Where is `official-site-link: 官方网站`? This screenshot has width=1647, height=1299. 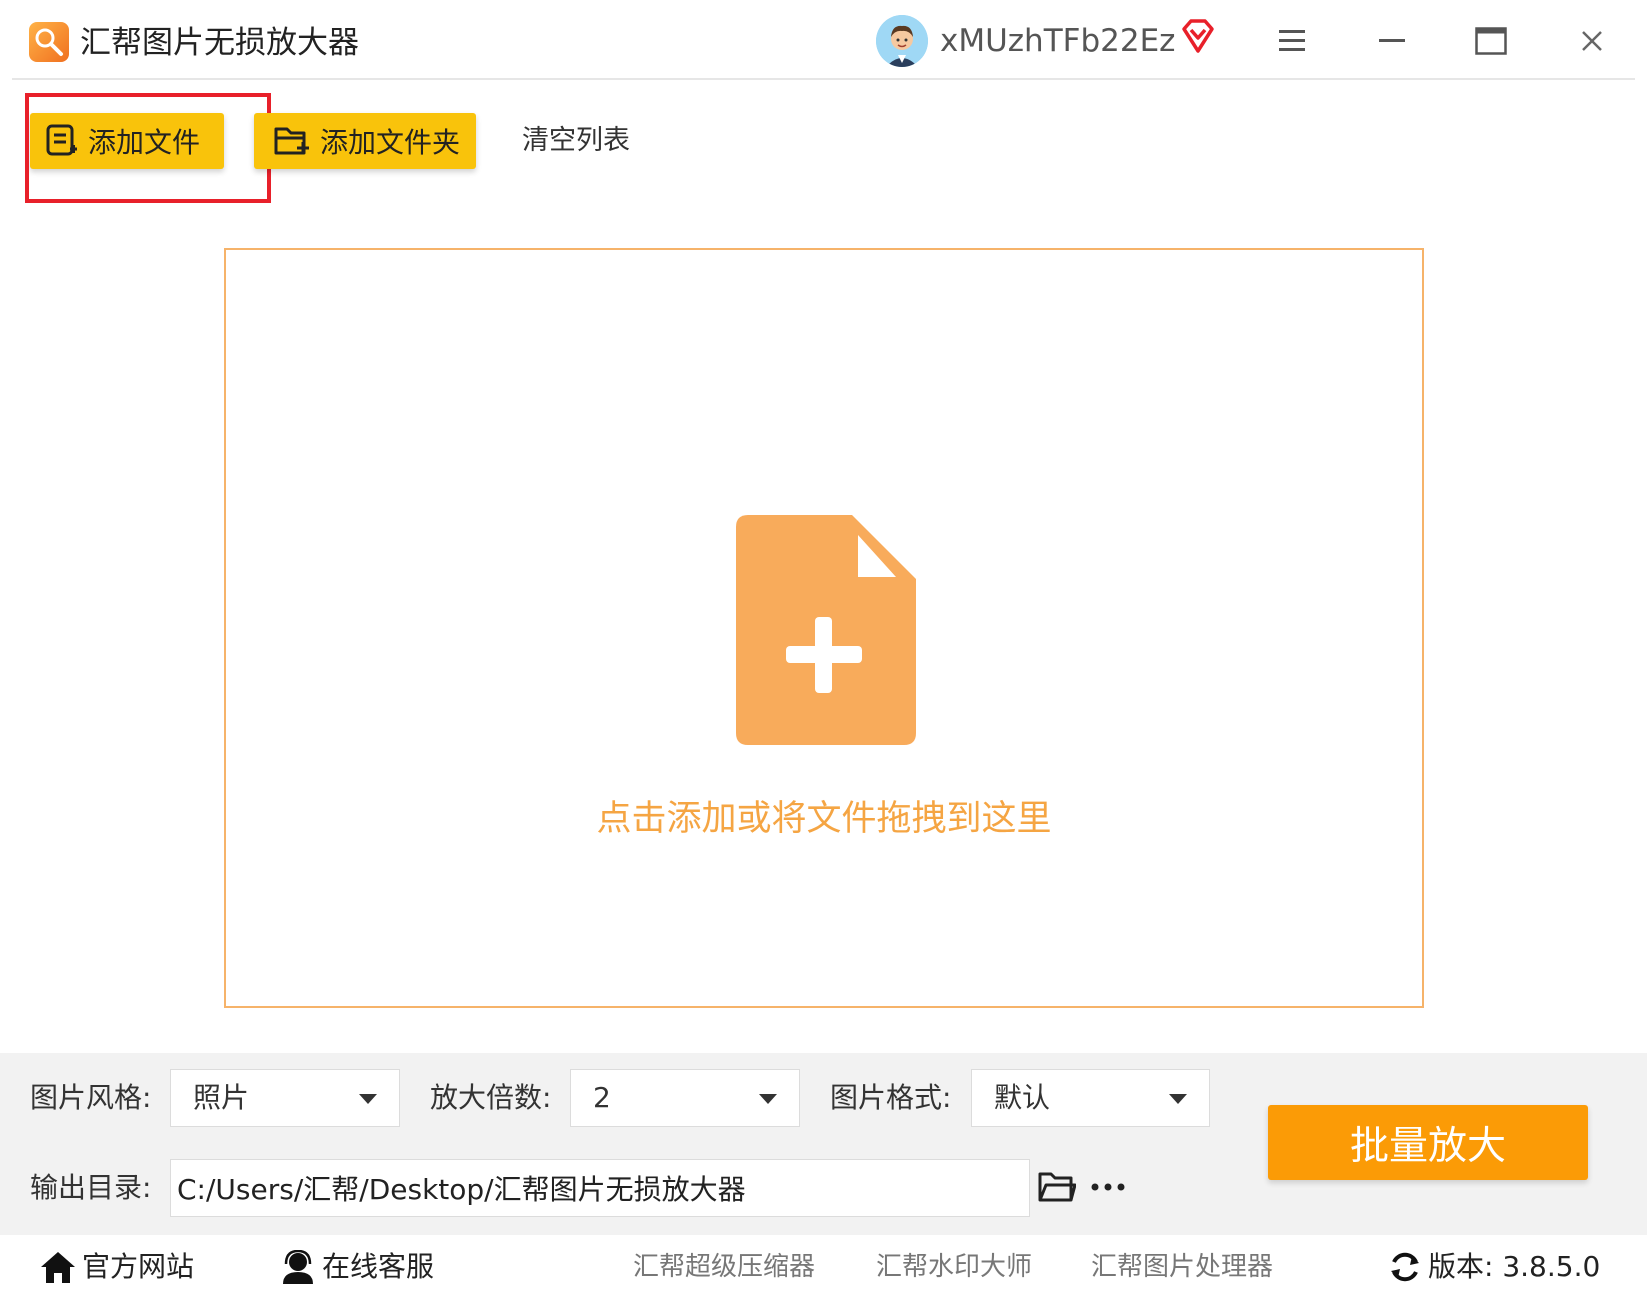 official-site-link: 官方网站 is located at coordinates (117, 1267).